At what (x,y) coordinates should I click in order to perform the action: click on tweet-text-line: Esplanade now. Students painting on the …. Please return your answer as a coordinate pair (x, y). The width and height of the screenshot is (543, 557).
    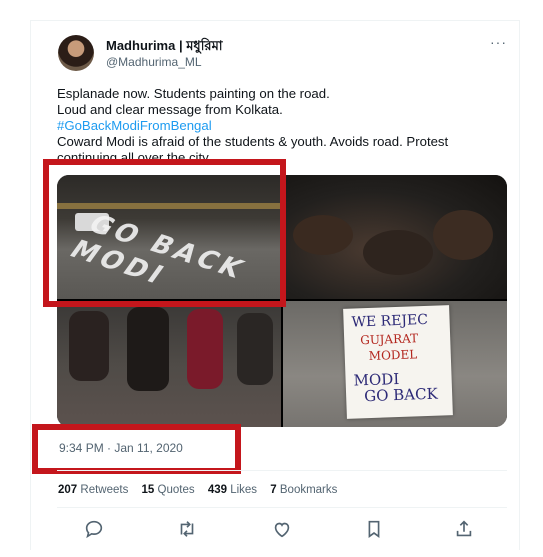
    Looking at the image, I should click on (193, 93).